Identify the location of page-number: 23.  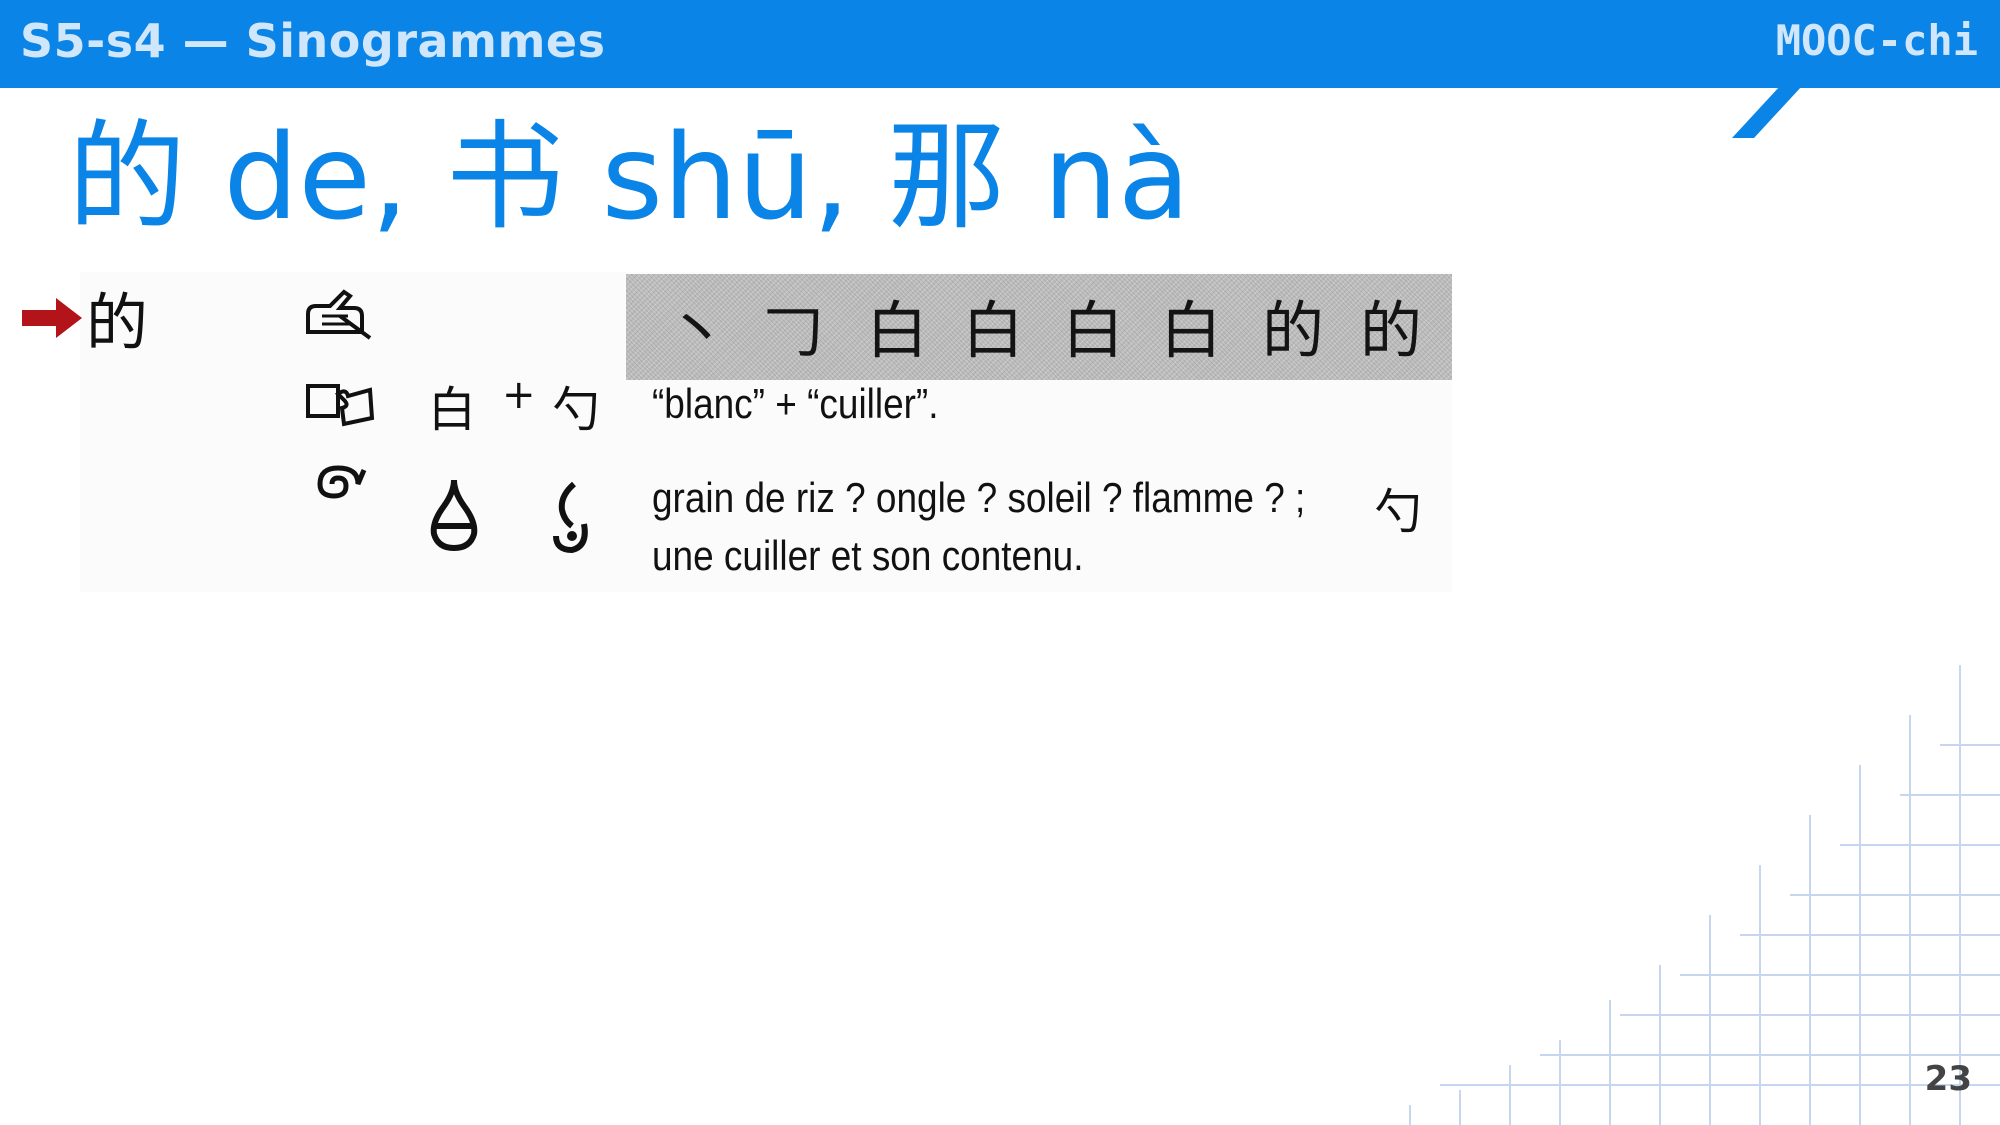
(1948, 1079).